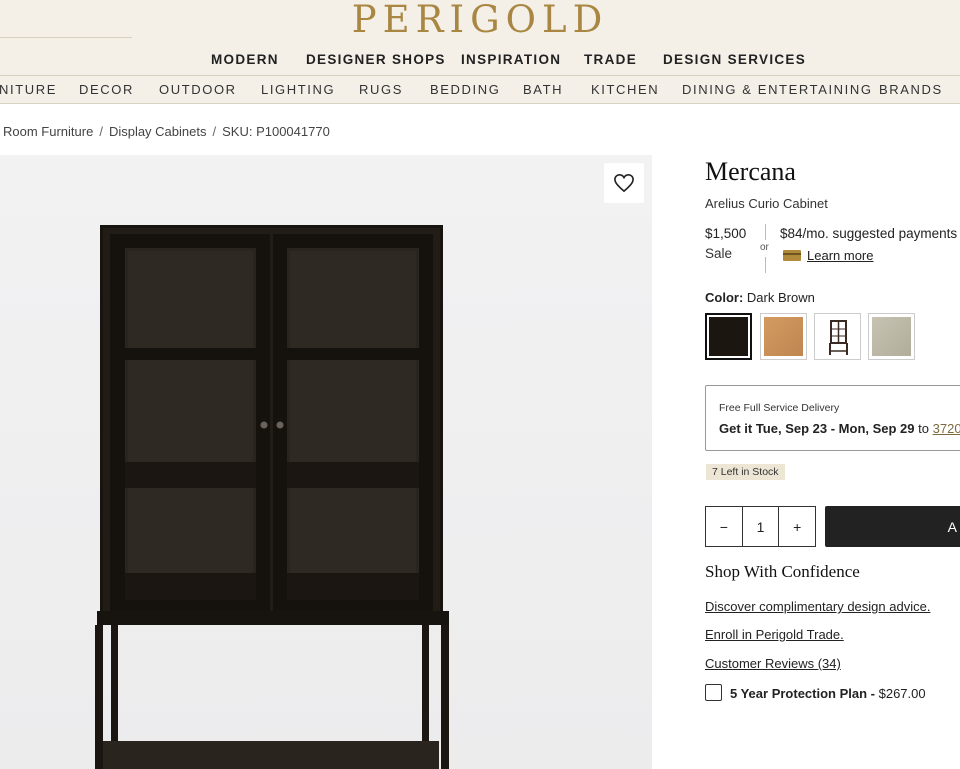 This screenshot has height=769, width=960. What do you see at coordinates (911, 89) in the screenshot?
I see `category-brands: BRANDS` at bounding box center [911, 89].